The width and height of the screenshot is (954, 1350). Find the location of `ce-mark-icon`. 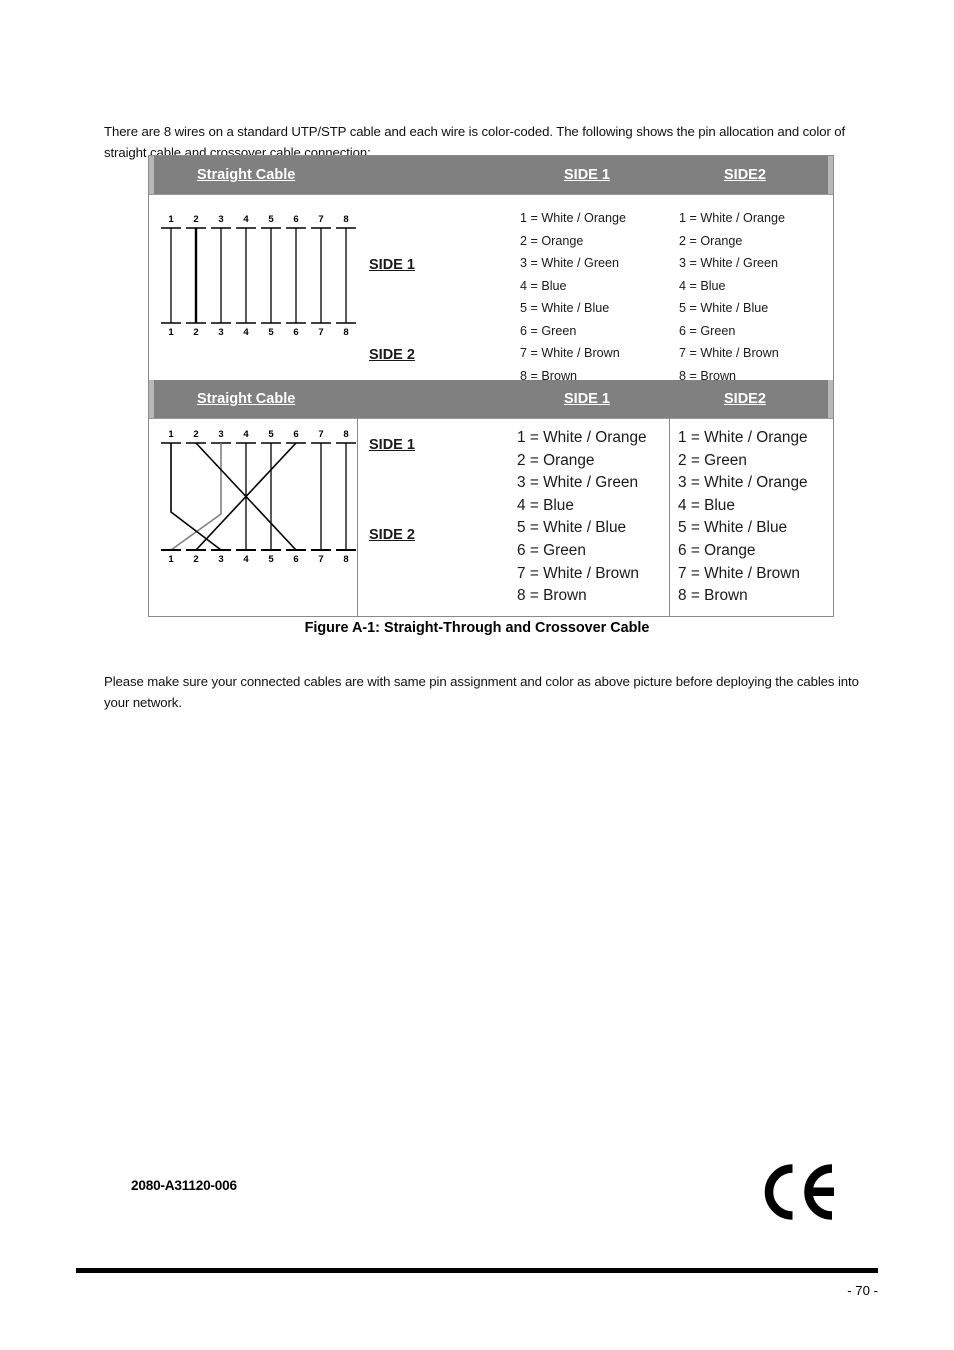

ce-mark-icon is located at coordinates (799, 1194).